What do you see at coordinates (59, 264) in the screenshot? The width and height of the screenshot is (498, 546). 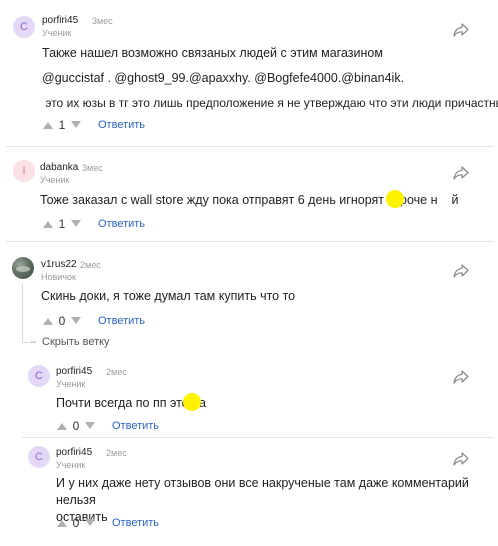 I see `comment-author: v1rus22` at bounding box center [59, 264].